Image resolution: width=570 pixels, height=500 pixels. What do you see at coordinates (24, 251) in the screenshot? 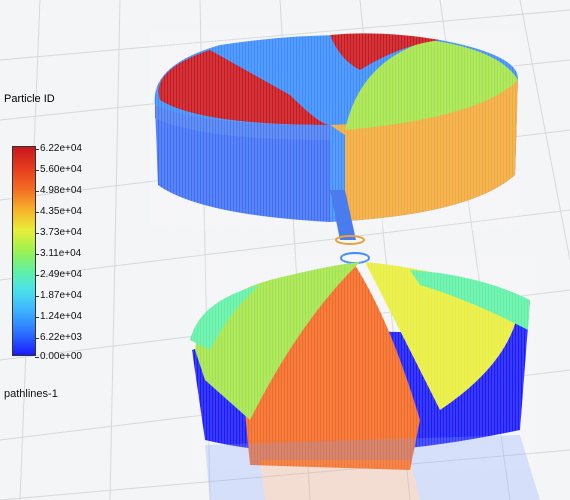
I see `colormap-bar` at bounding box center [24, 251].